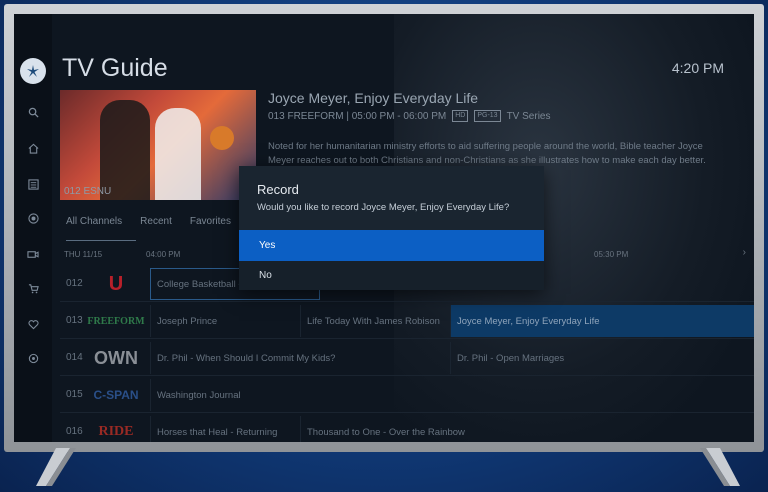 The image size is (768, 492). I want to click on sidebar, so click(33, 228).